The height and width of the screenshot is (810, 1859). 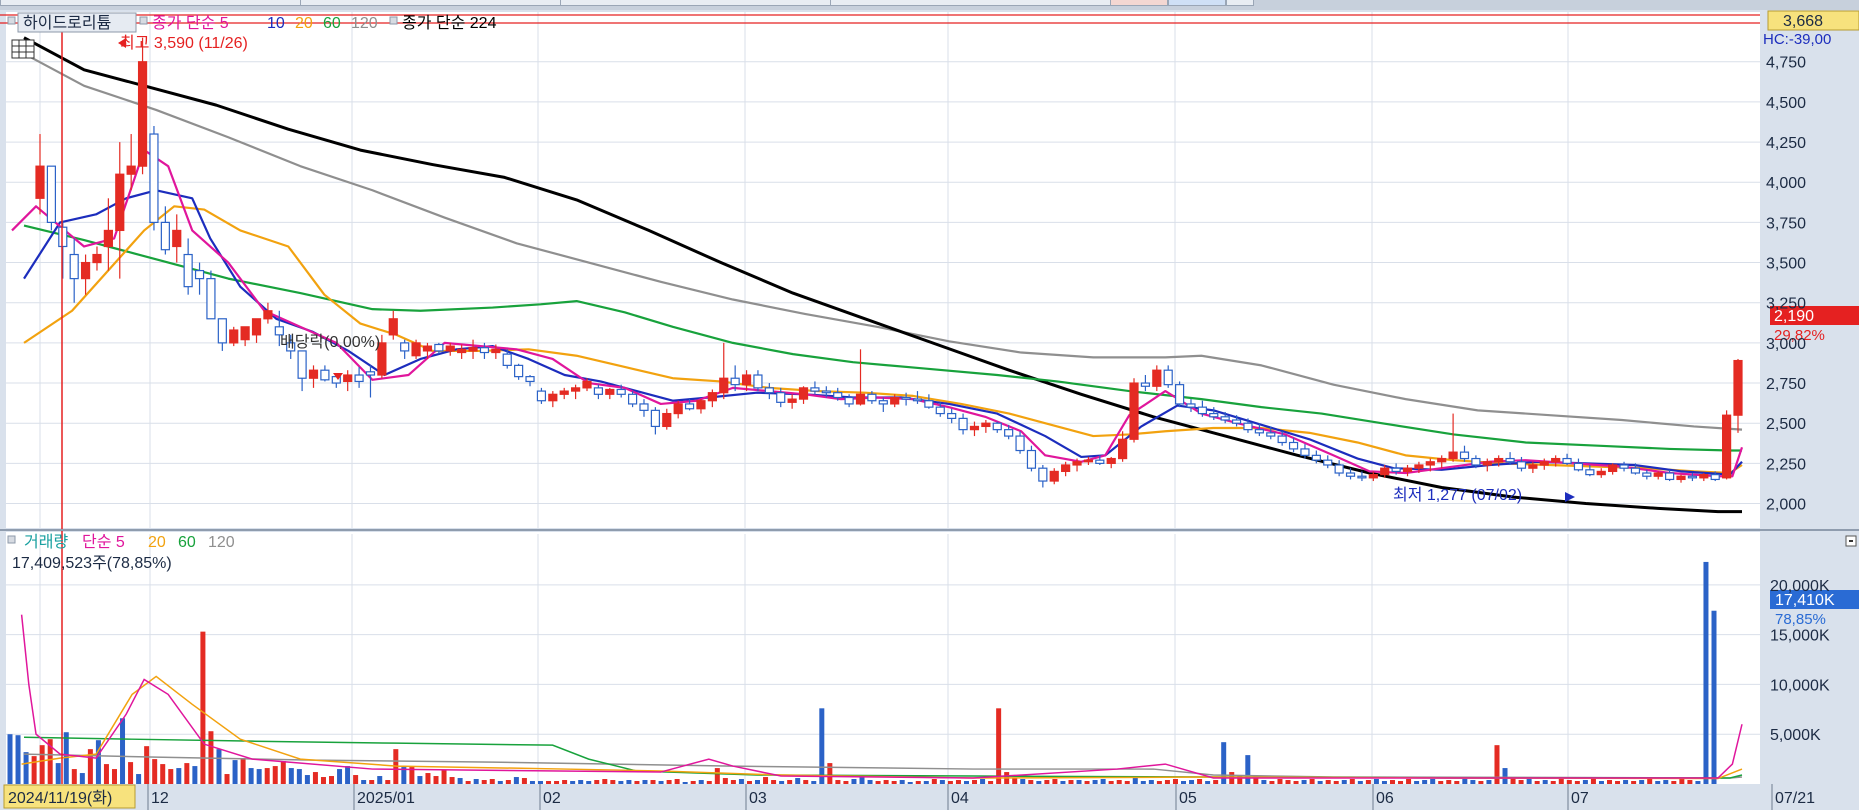 I want to click on volume-legend-label: 20, so click(x=157, y=542).